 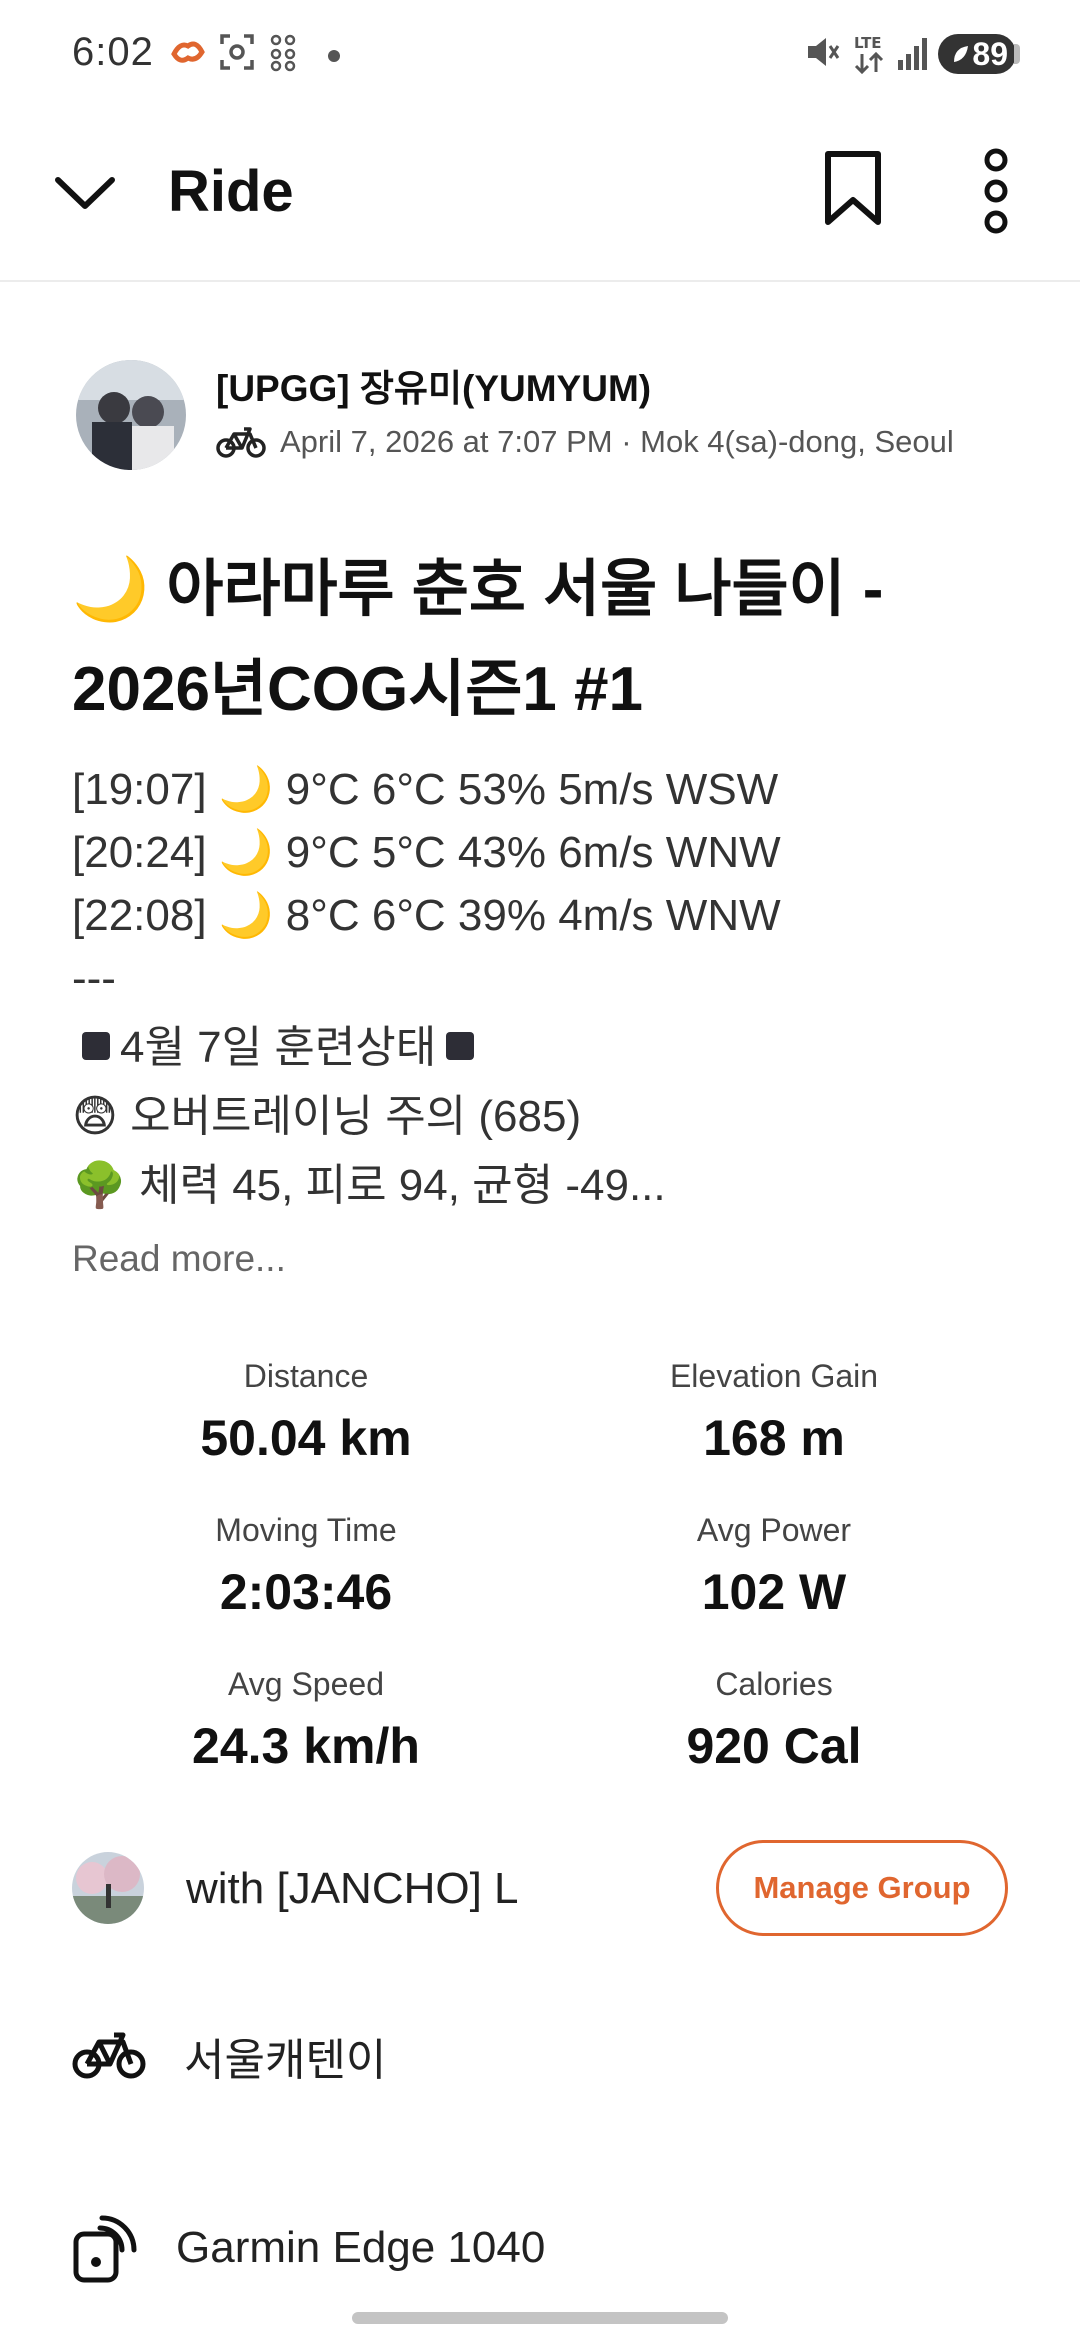 I want to click on stat-calories: Calories 920 Cal, so click(x=774, y=1720).